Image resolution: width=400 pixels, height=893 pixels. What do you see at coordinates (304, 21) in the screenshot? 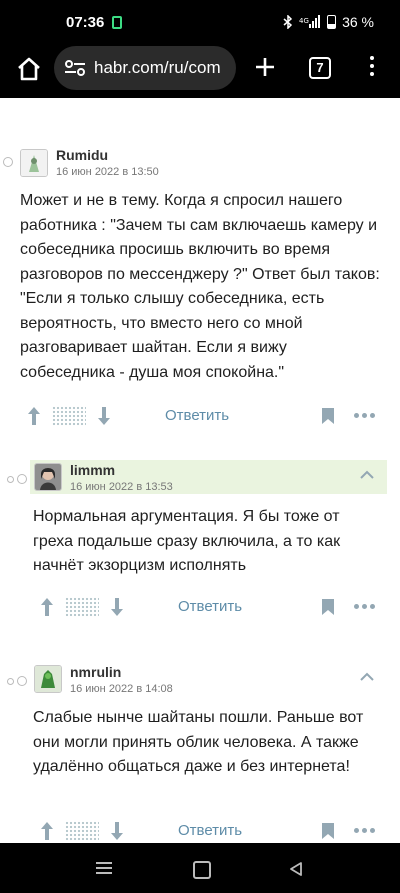
I see `svg-text: 4G` at bounding box center [304, 21].